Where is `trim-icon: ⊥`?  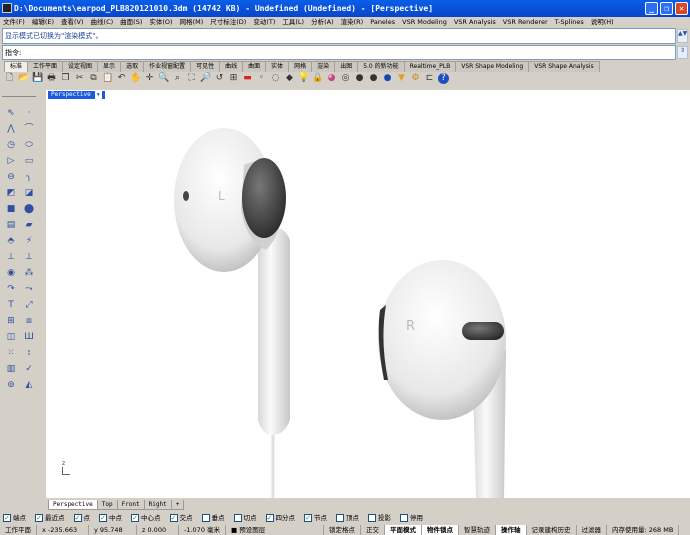
trim-icon: ⊥ is located at coordinates (11, 257).